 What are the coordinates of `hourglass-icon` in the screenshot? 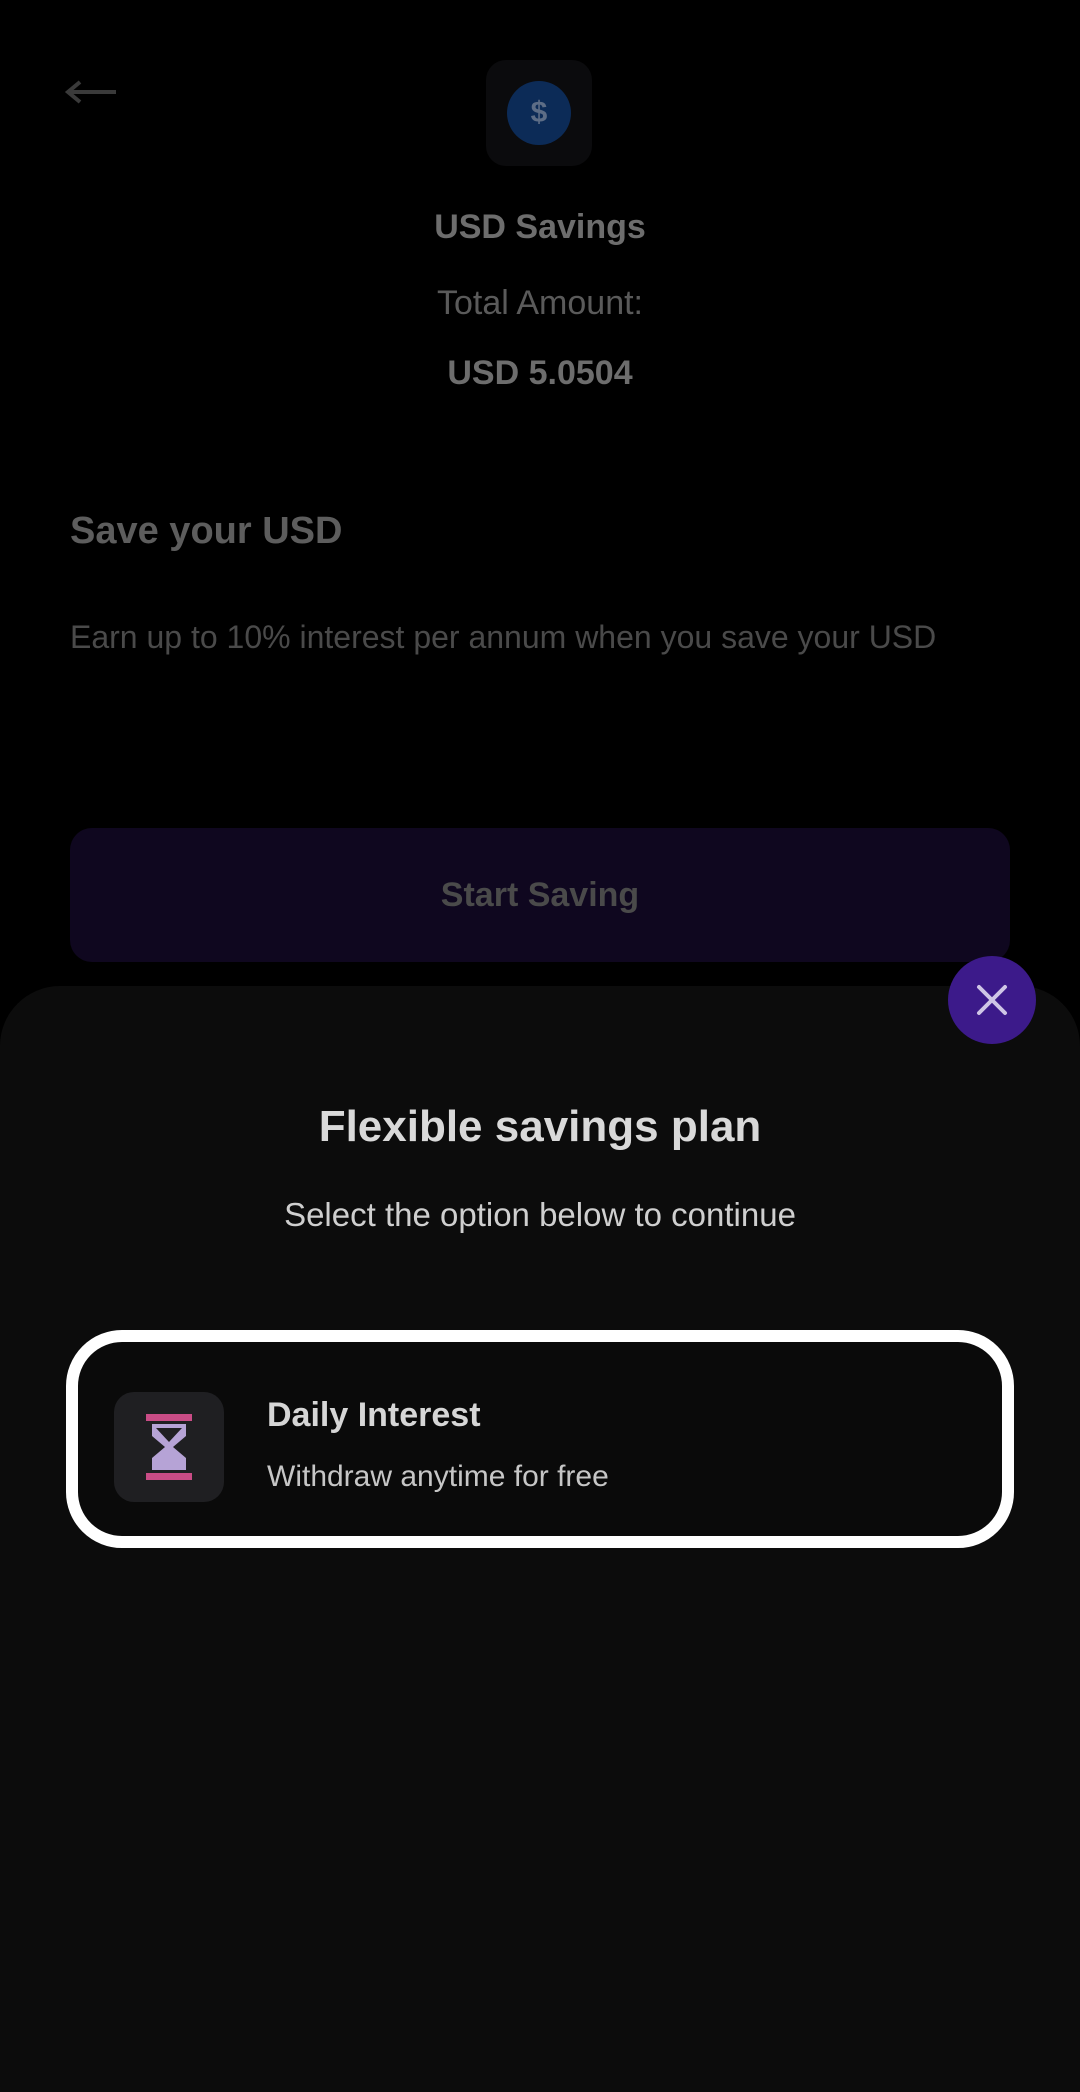 It's located at (169, 1447).